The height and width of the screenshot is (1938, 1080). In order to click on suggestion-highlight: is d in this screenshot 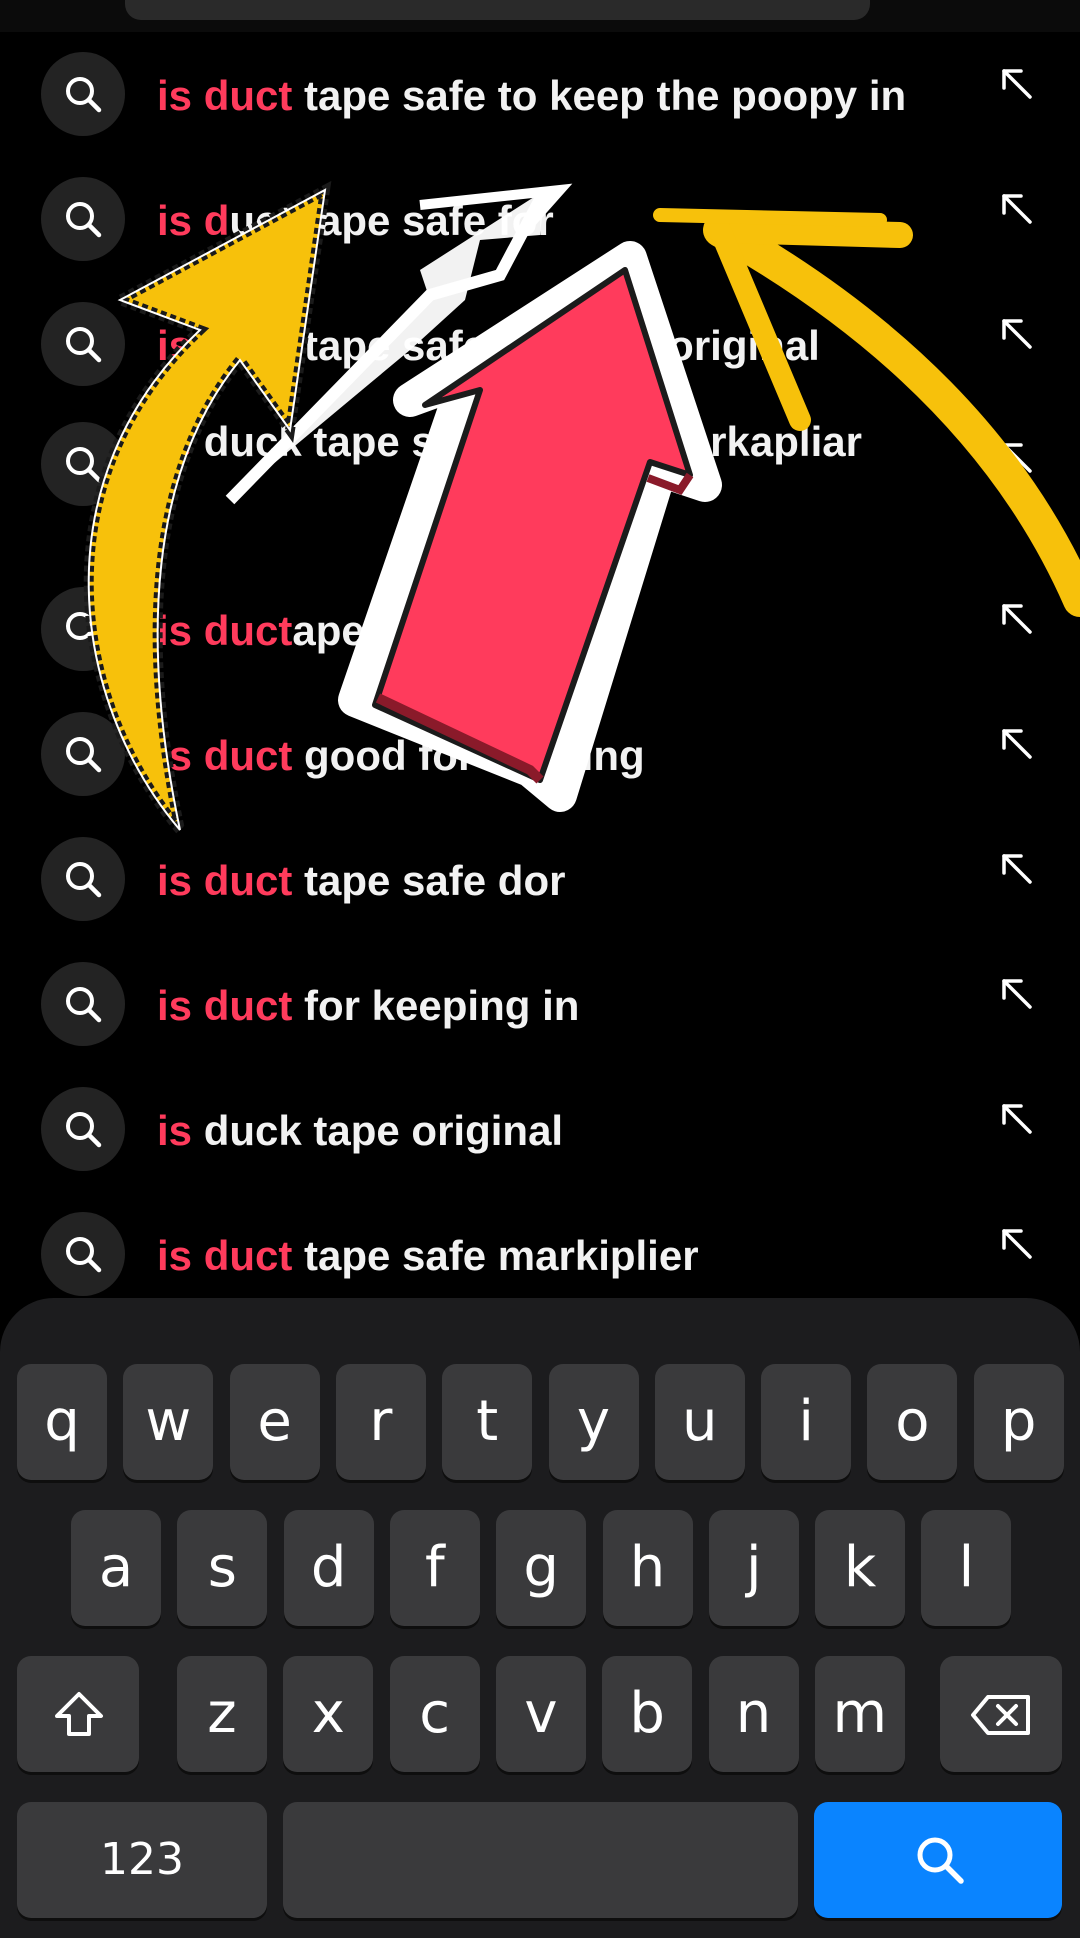, I will do `click(193, 220)`.